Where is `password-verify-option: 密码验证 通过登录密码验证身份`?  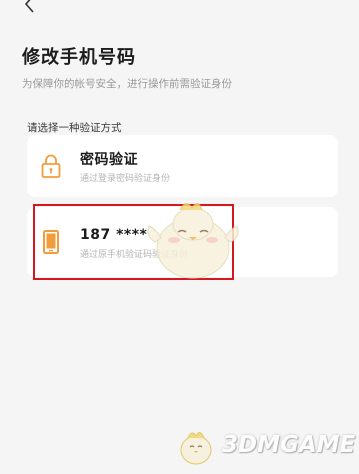
password-verify-option: 密码验证 通过登录密码验证身份 is located at coordinates (182, 166).